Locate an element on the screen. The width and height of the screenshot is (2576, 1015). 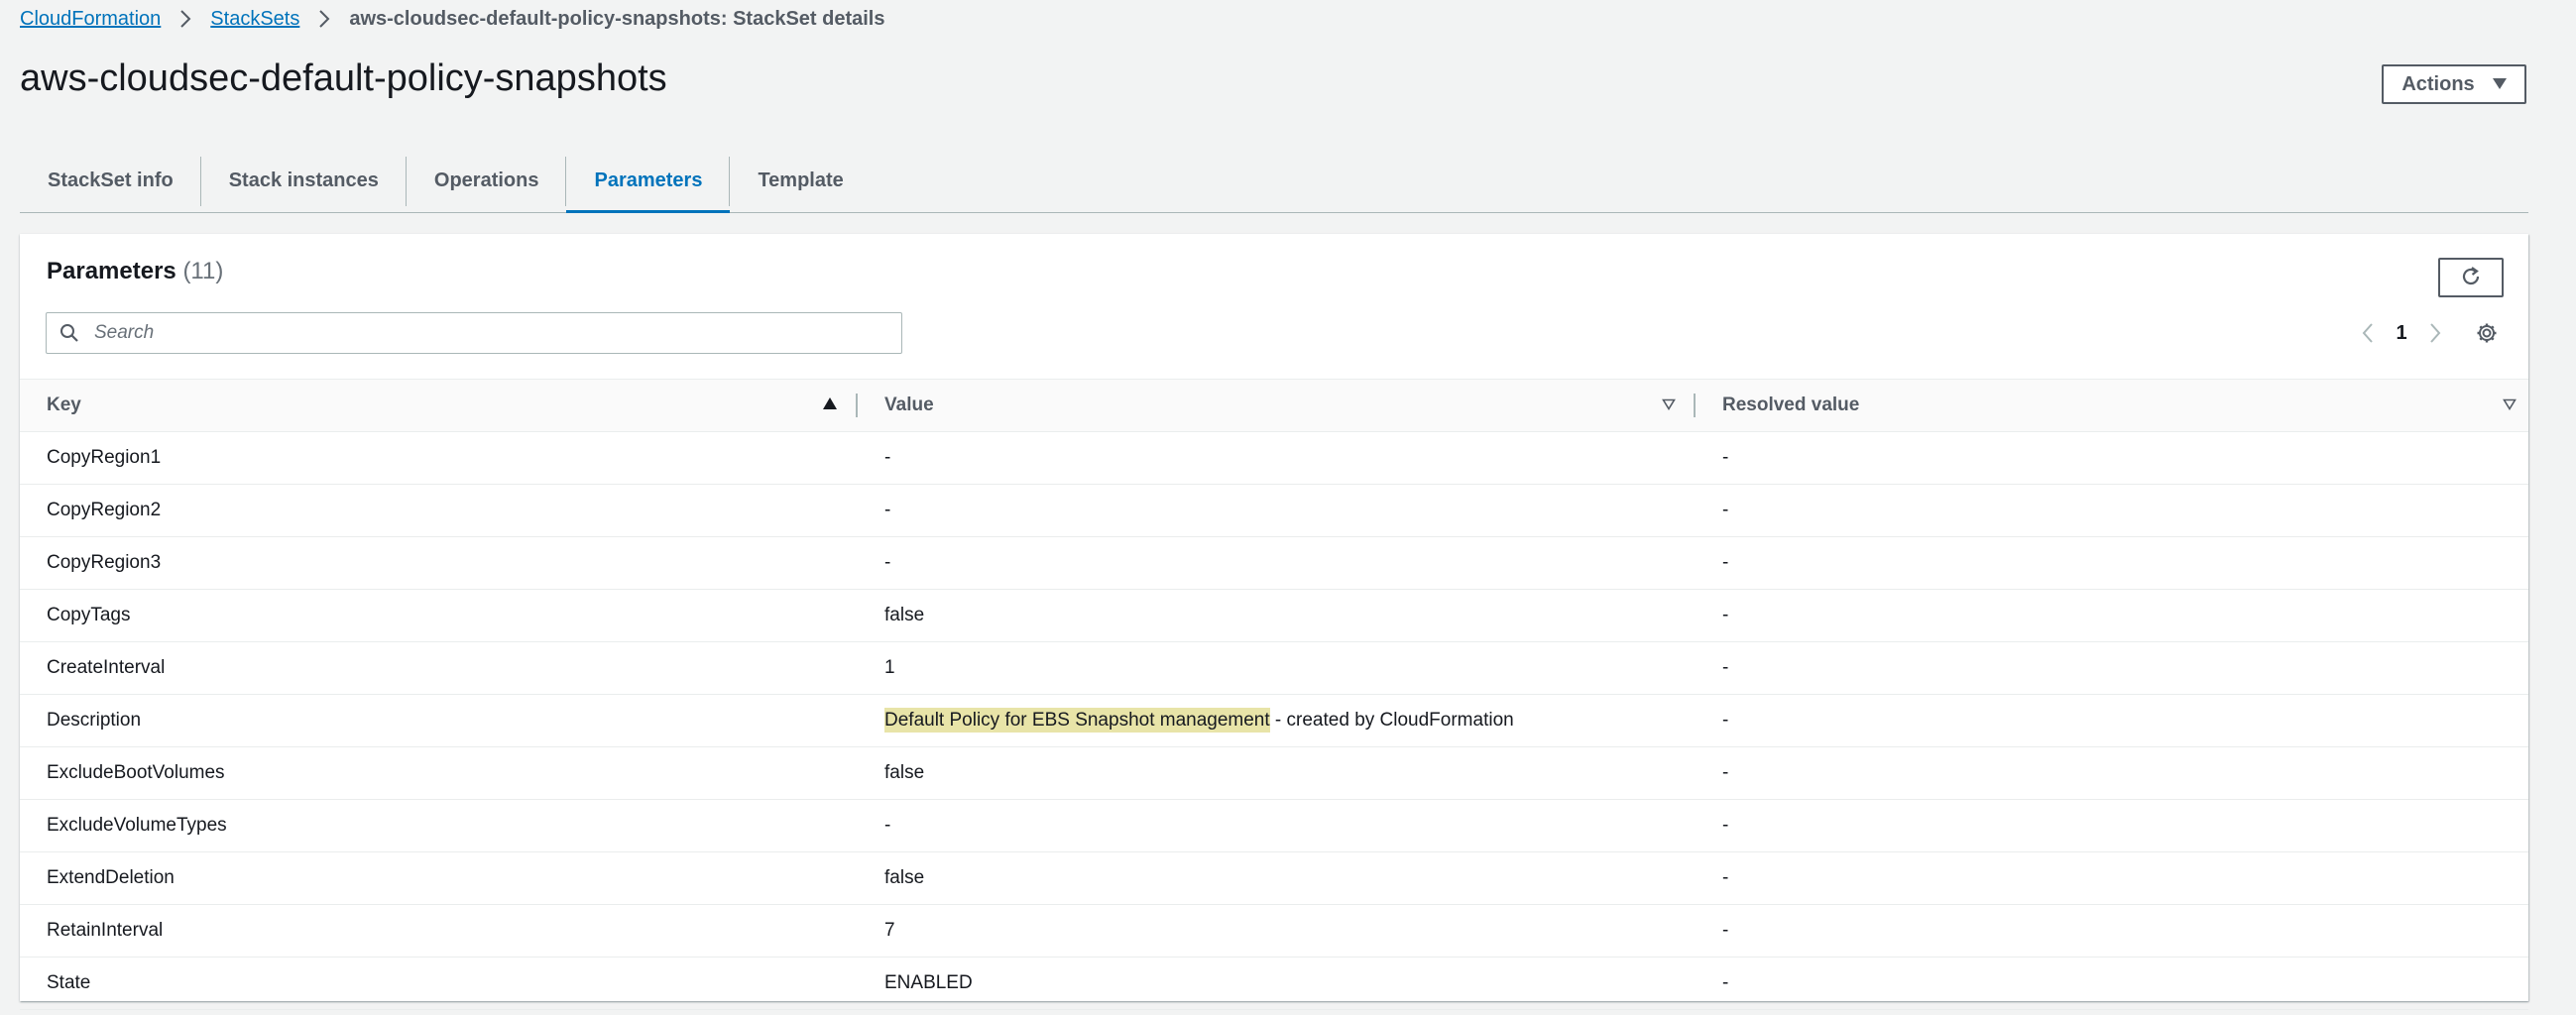
tab-label: StackSet info is located at coordinates (111, 180).